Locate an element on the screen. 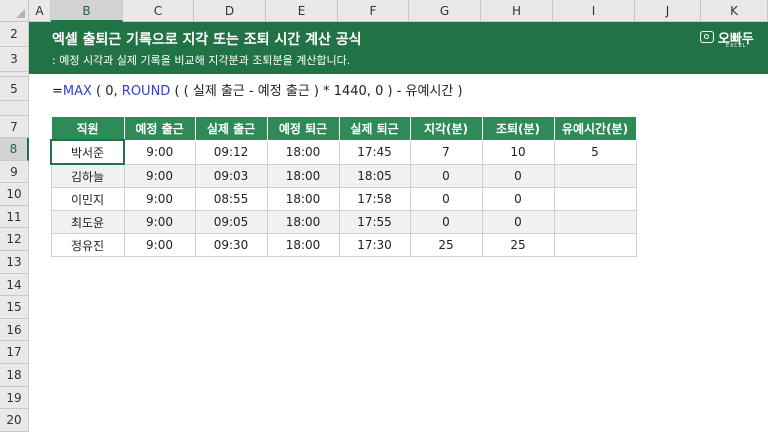 The height and width of the screenshot is (432, 768). cell-grace-minutes: 5 is located at coordinates (595, 152).